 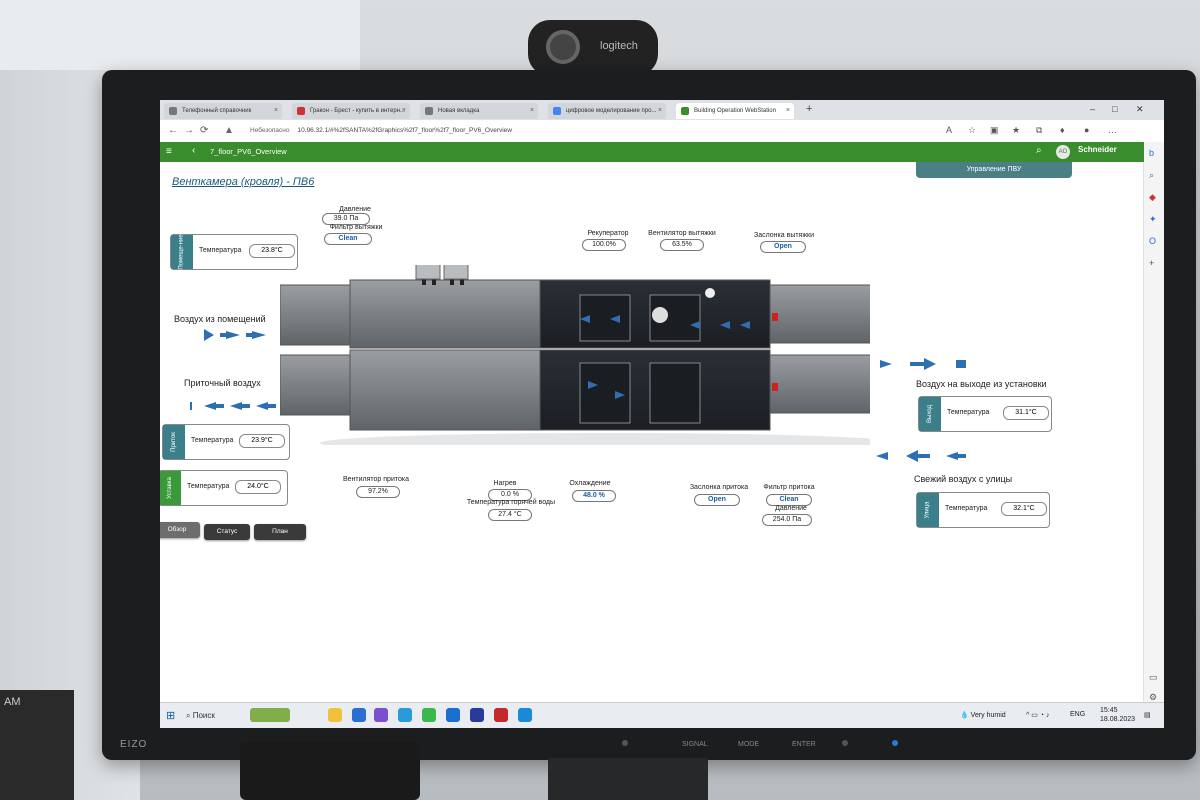 What do you see at coordinates (1140, 109) in the screenshot?
I see `close-window-icon: ✕` at bounding box center [1140, 109].